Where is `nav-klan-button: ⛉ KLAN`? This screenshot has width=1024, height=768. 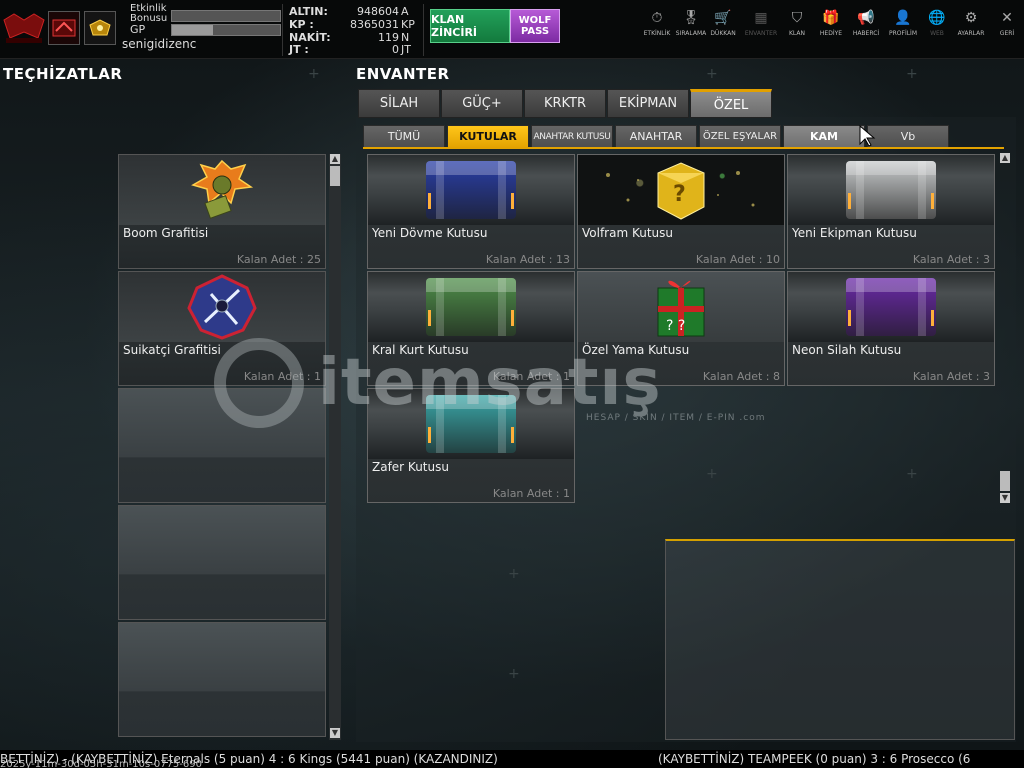 nav-klan-button: ⛉ KLAN is located at coordinates (797, 28).